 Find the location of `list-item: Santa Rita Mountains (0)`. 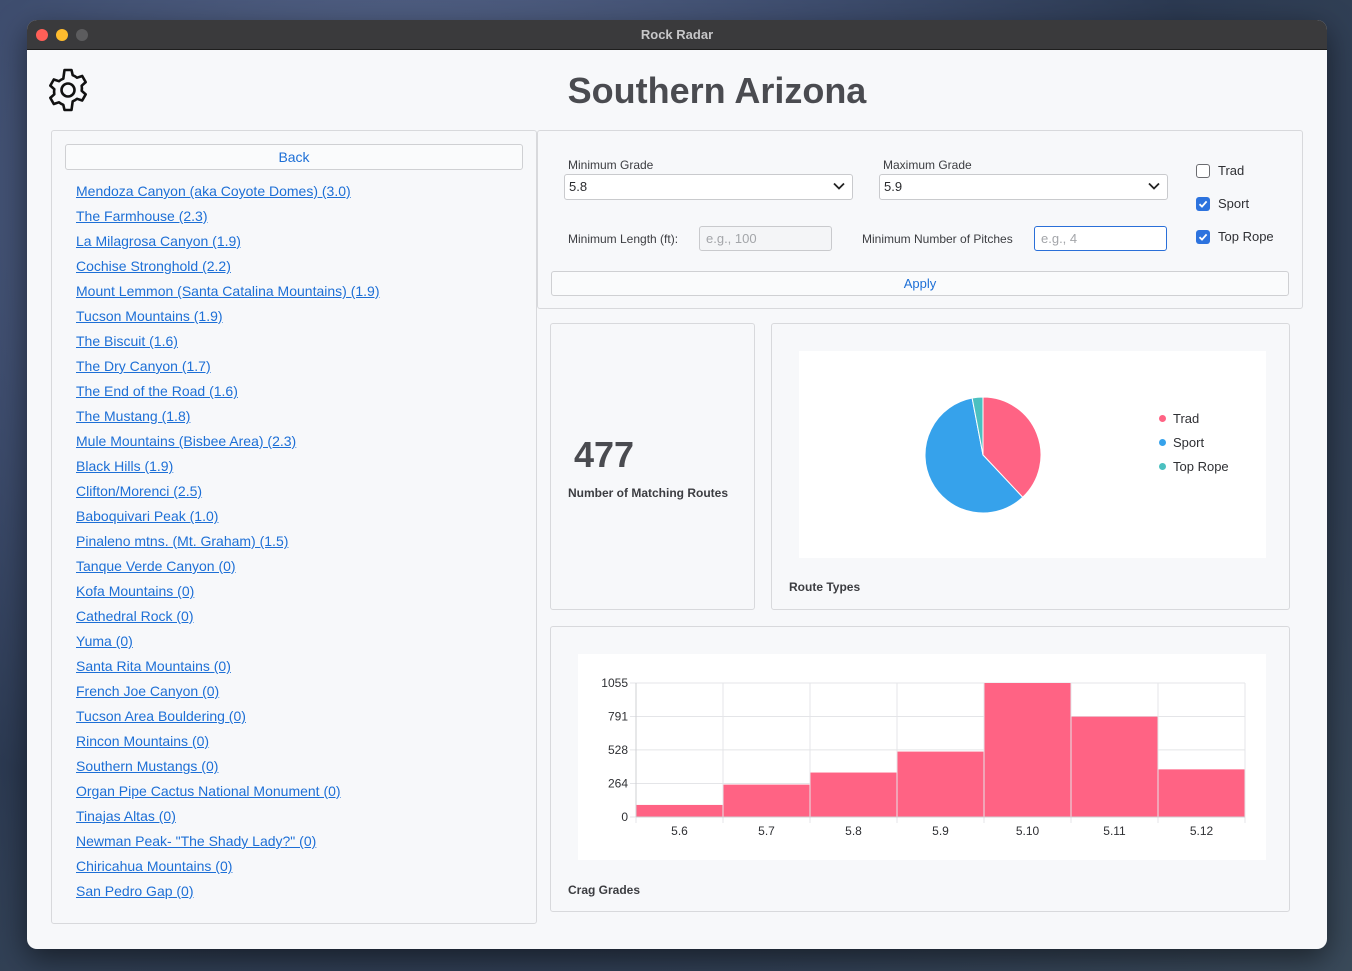

list-item: Santa Rita Mountains (0) is located at coordinates (227, 668).